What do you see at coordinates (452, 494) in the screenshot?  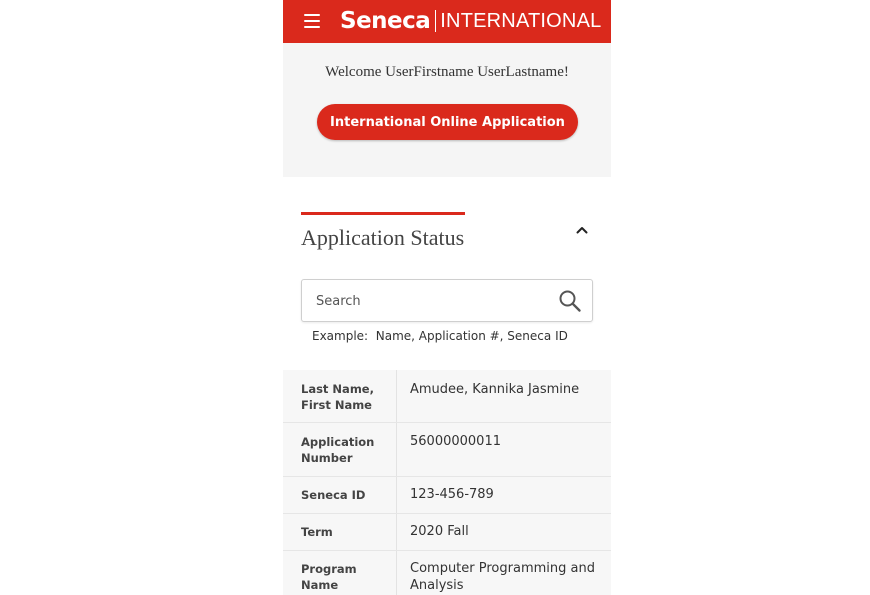 I see `row-value: 123-456-789` at bounding box center [452, 494].